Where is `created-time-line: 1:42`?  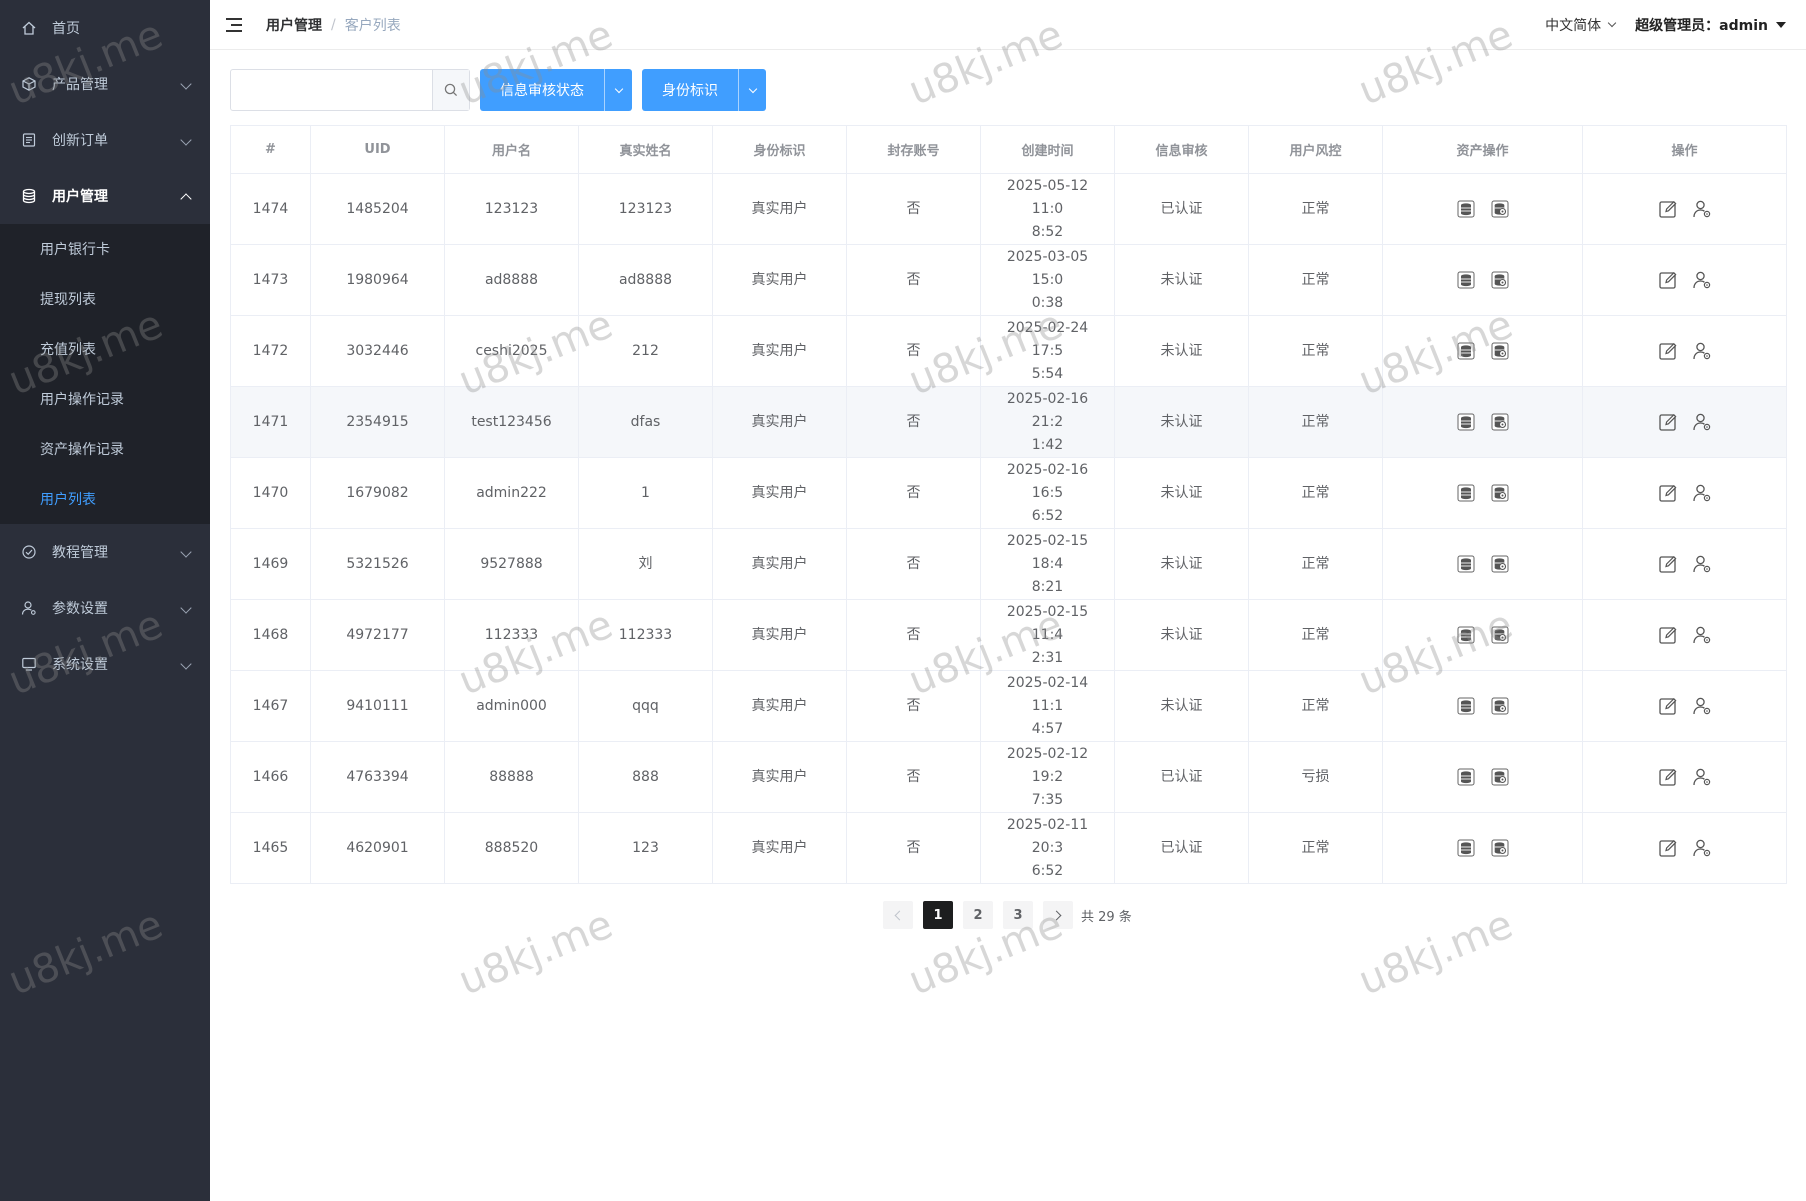 created-time-line: 1:42 is located at coordinates (1047, 444).